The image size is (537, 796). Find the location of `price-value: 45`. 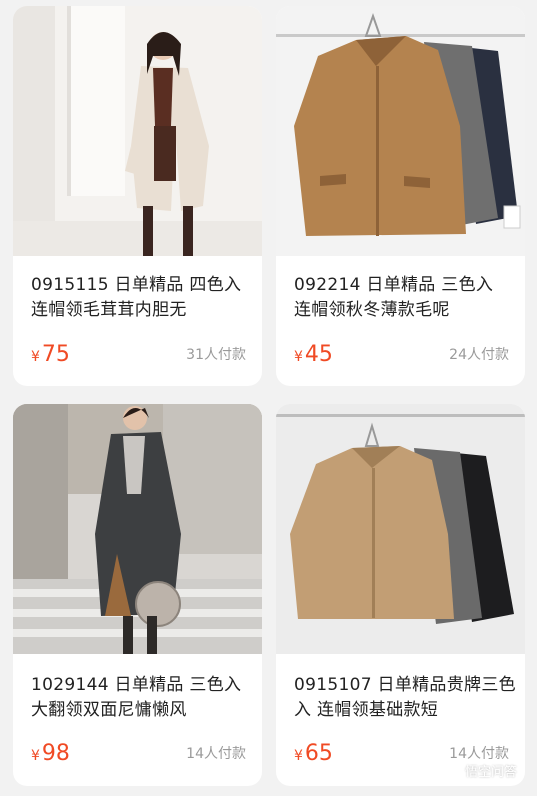

price-value: 45 is located at coordinates (318, 354).